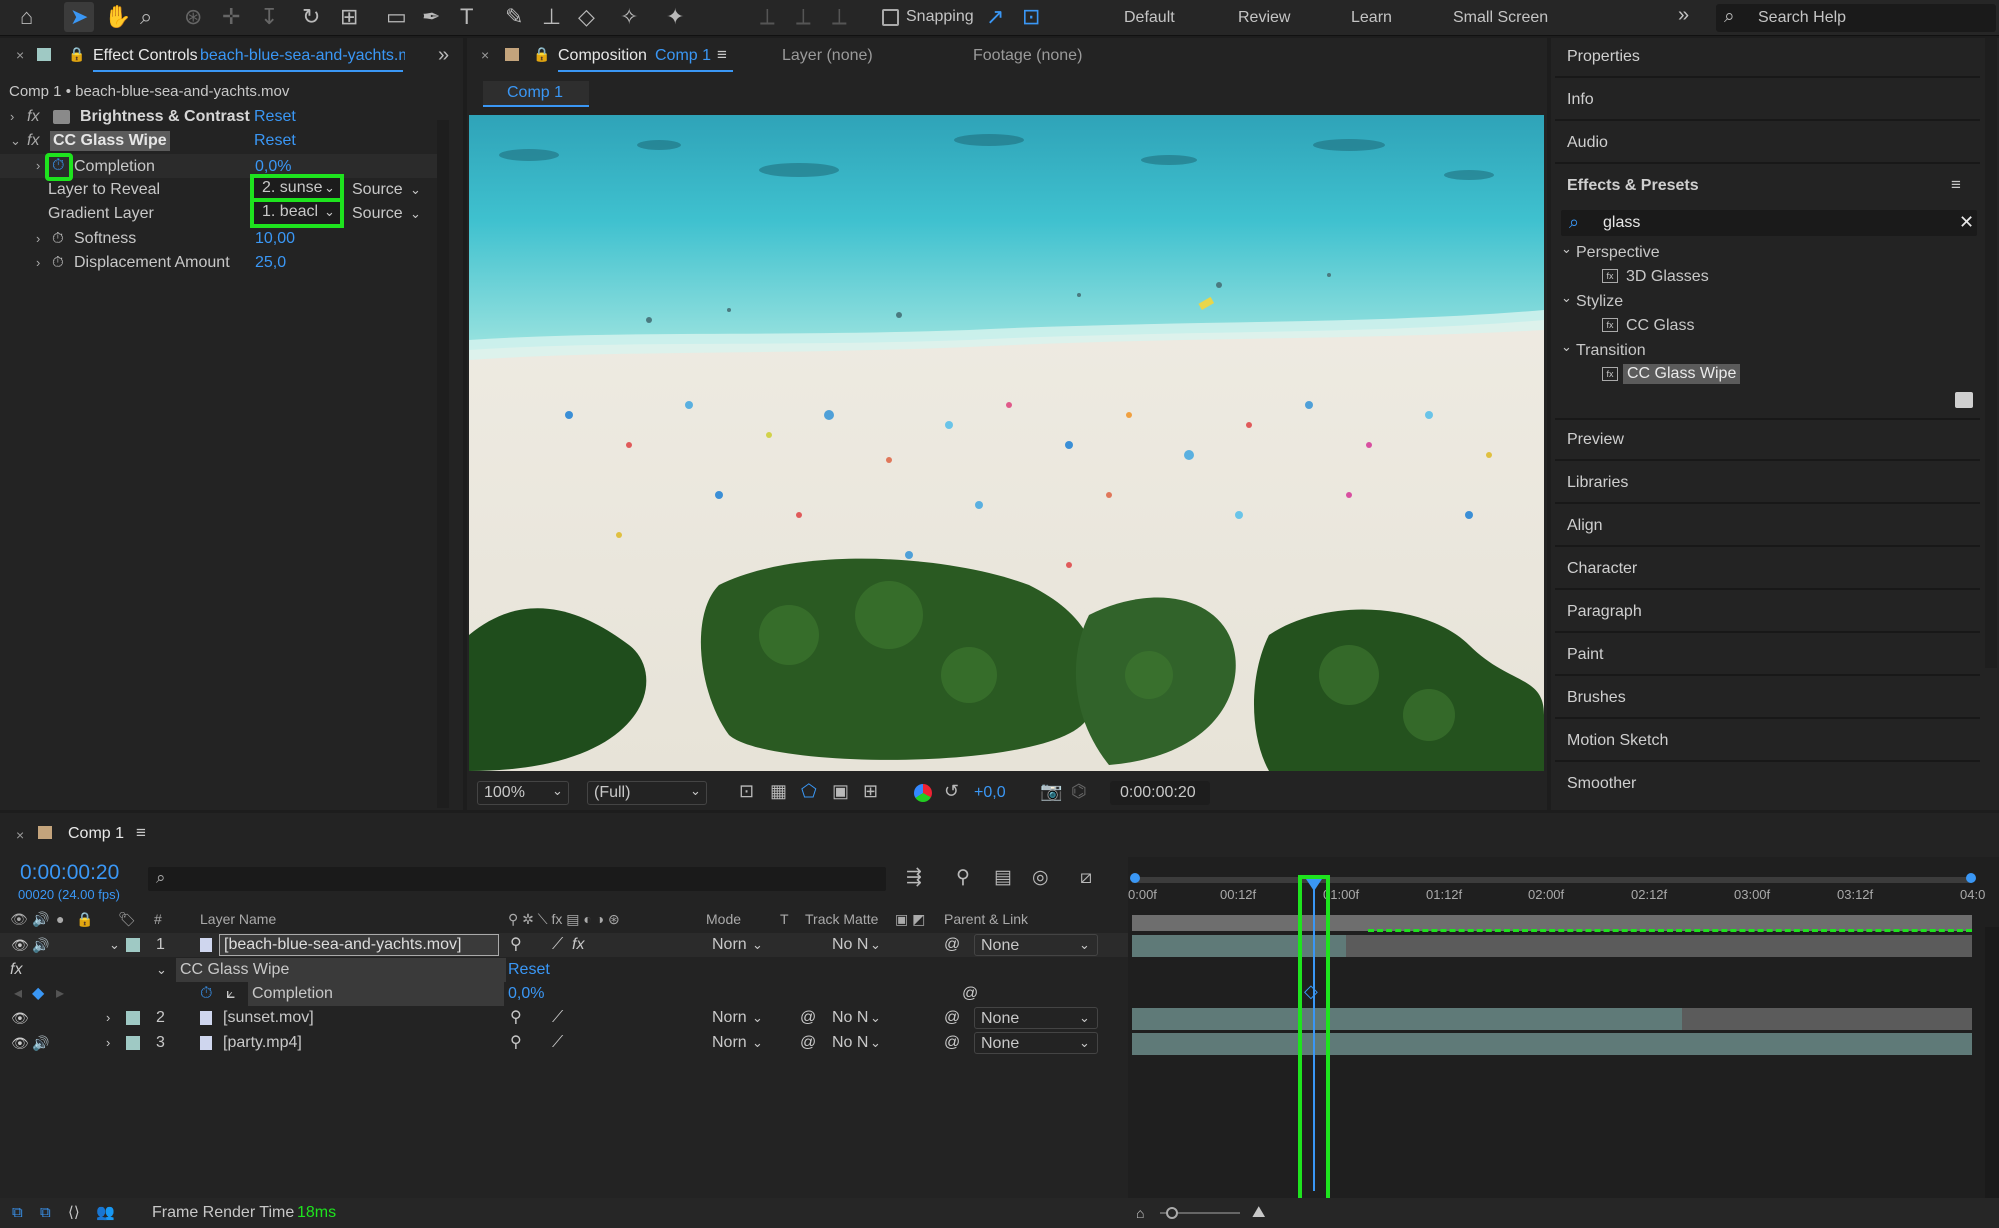 The width and height of the screenshot is (1999, 1228). Describe the element at coordinates (117, 17) in the screenshot. I see `hand-tool-icon: ✋` at that location.